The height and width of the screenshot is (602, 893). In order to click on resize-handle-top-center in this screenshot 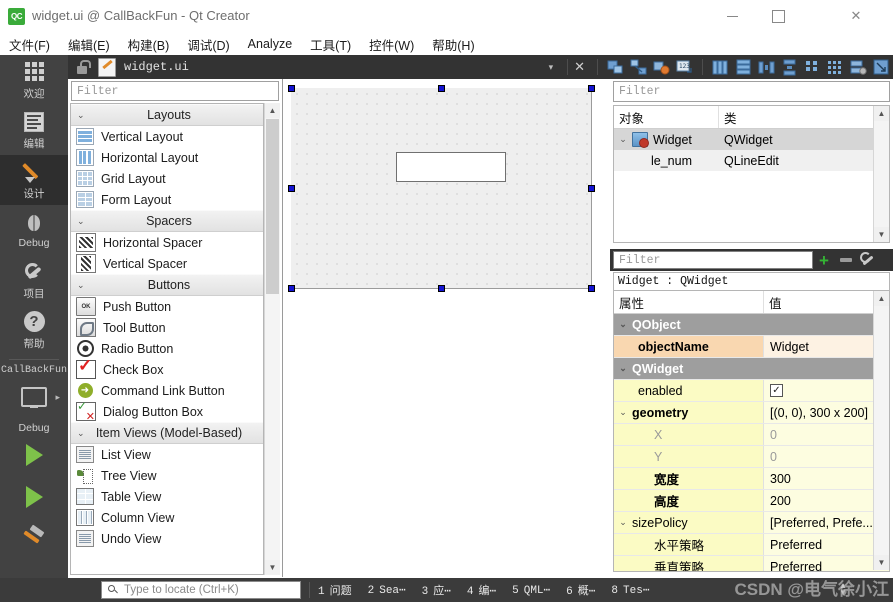, I will do `click(441, 88)`.